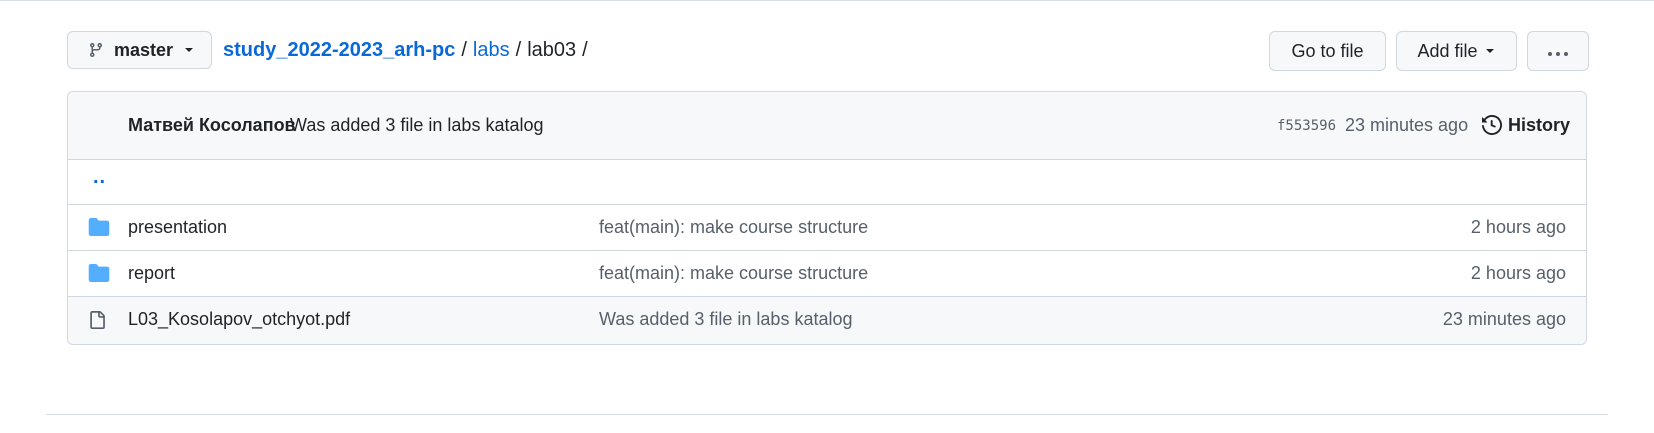 The width and height of the screenshot is (1654, 433). Describe the element at coordinates (827, 182) in the screenshot. I see `parent-directory-row: ..` at that location.